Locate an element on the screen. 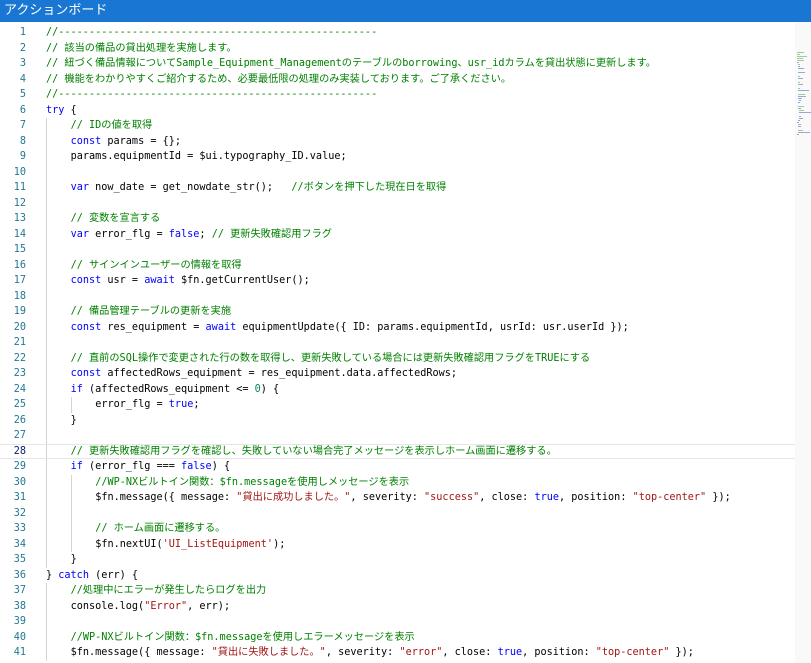 The height and width of the screenshot is (663, 811). line-number: 20 is located at coordinates (19, 327).